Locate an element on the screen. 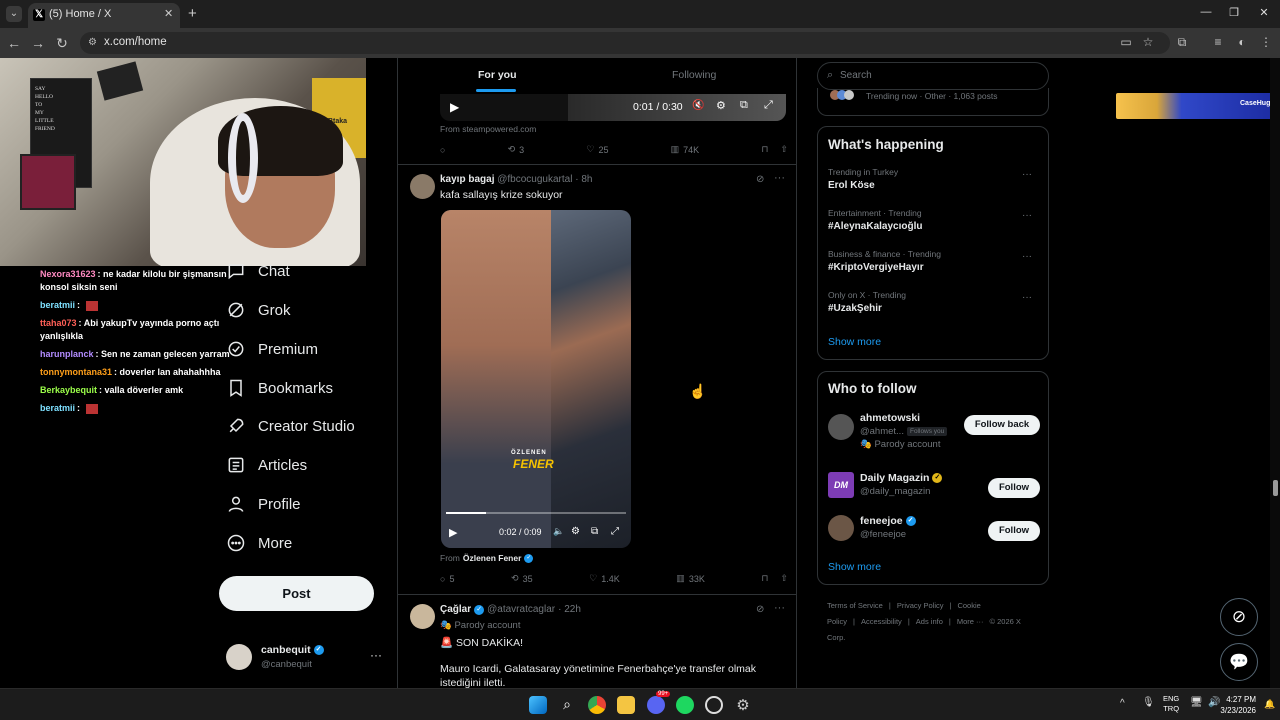  minimize-icon: — is located at coordinates (1206, 12).